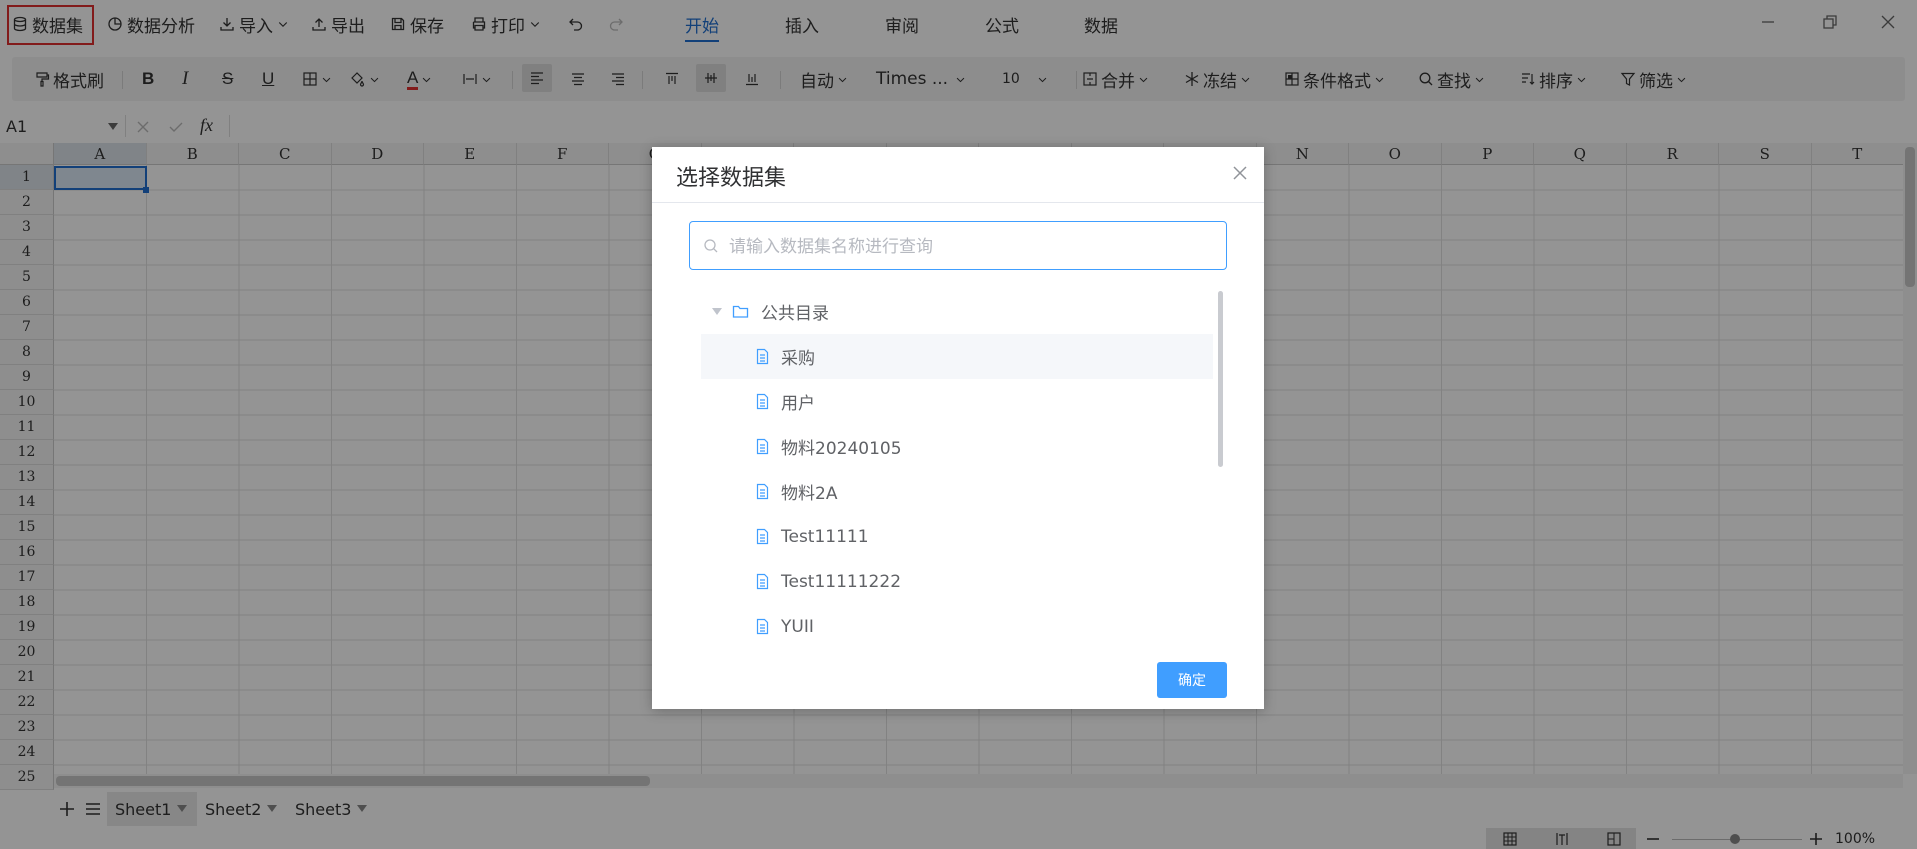 The width and height of the screenshot is (1917, 849). Describe the element at coordinates (798, 404) in the screenshot. I see `tree-item-label: 用户` at that location.